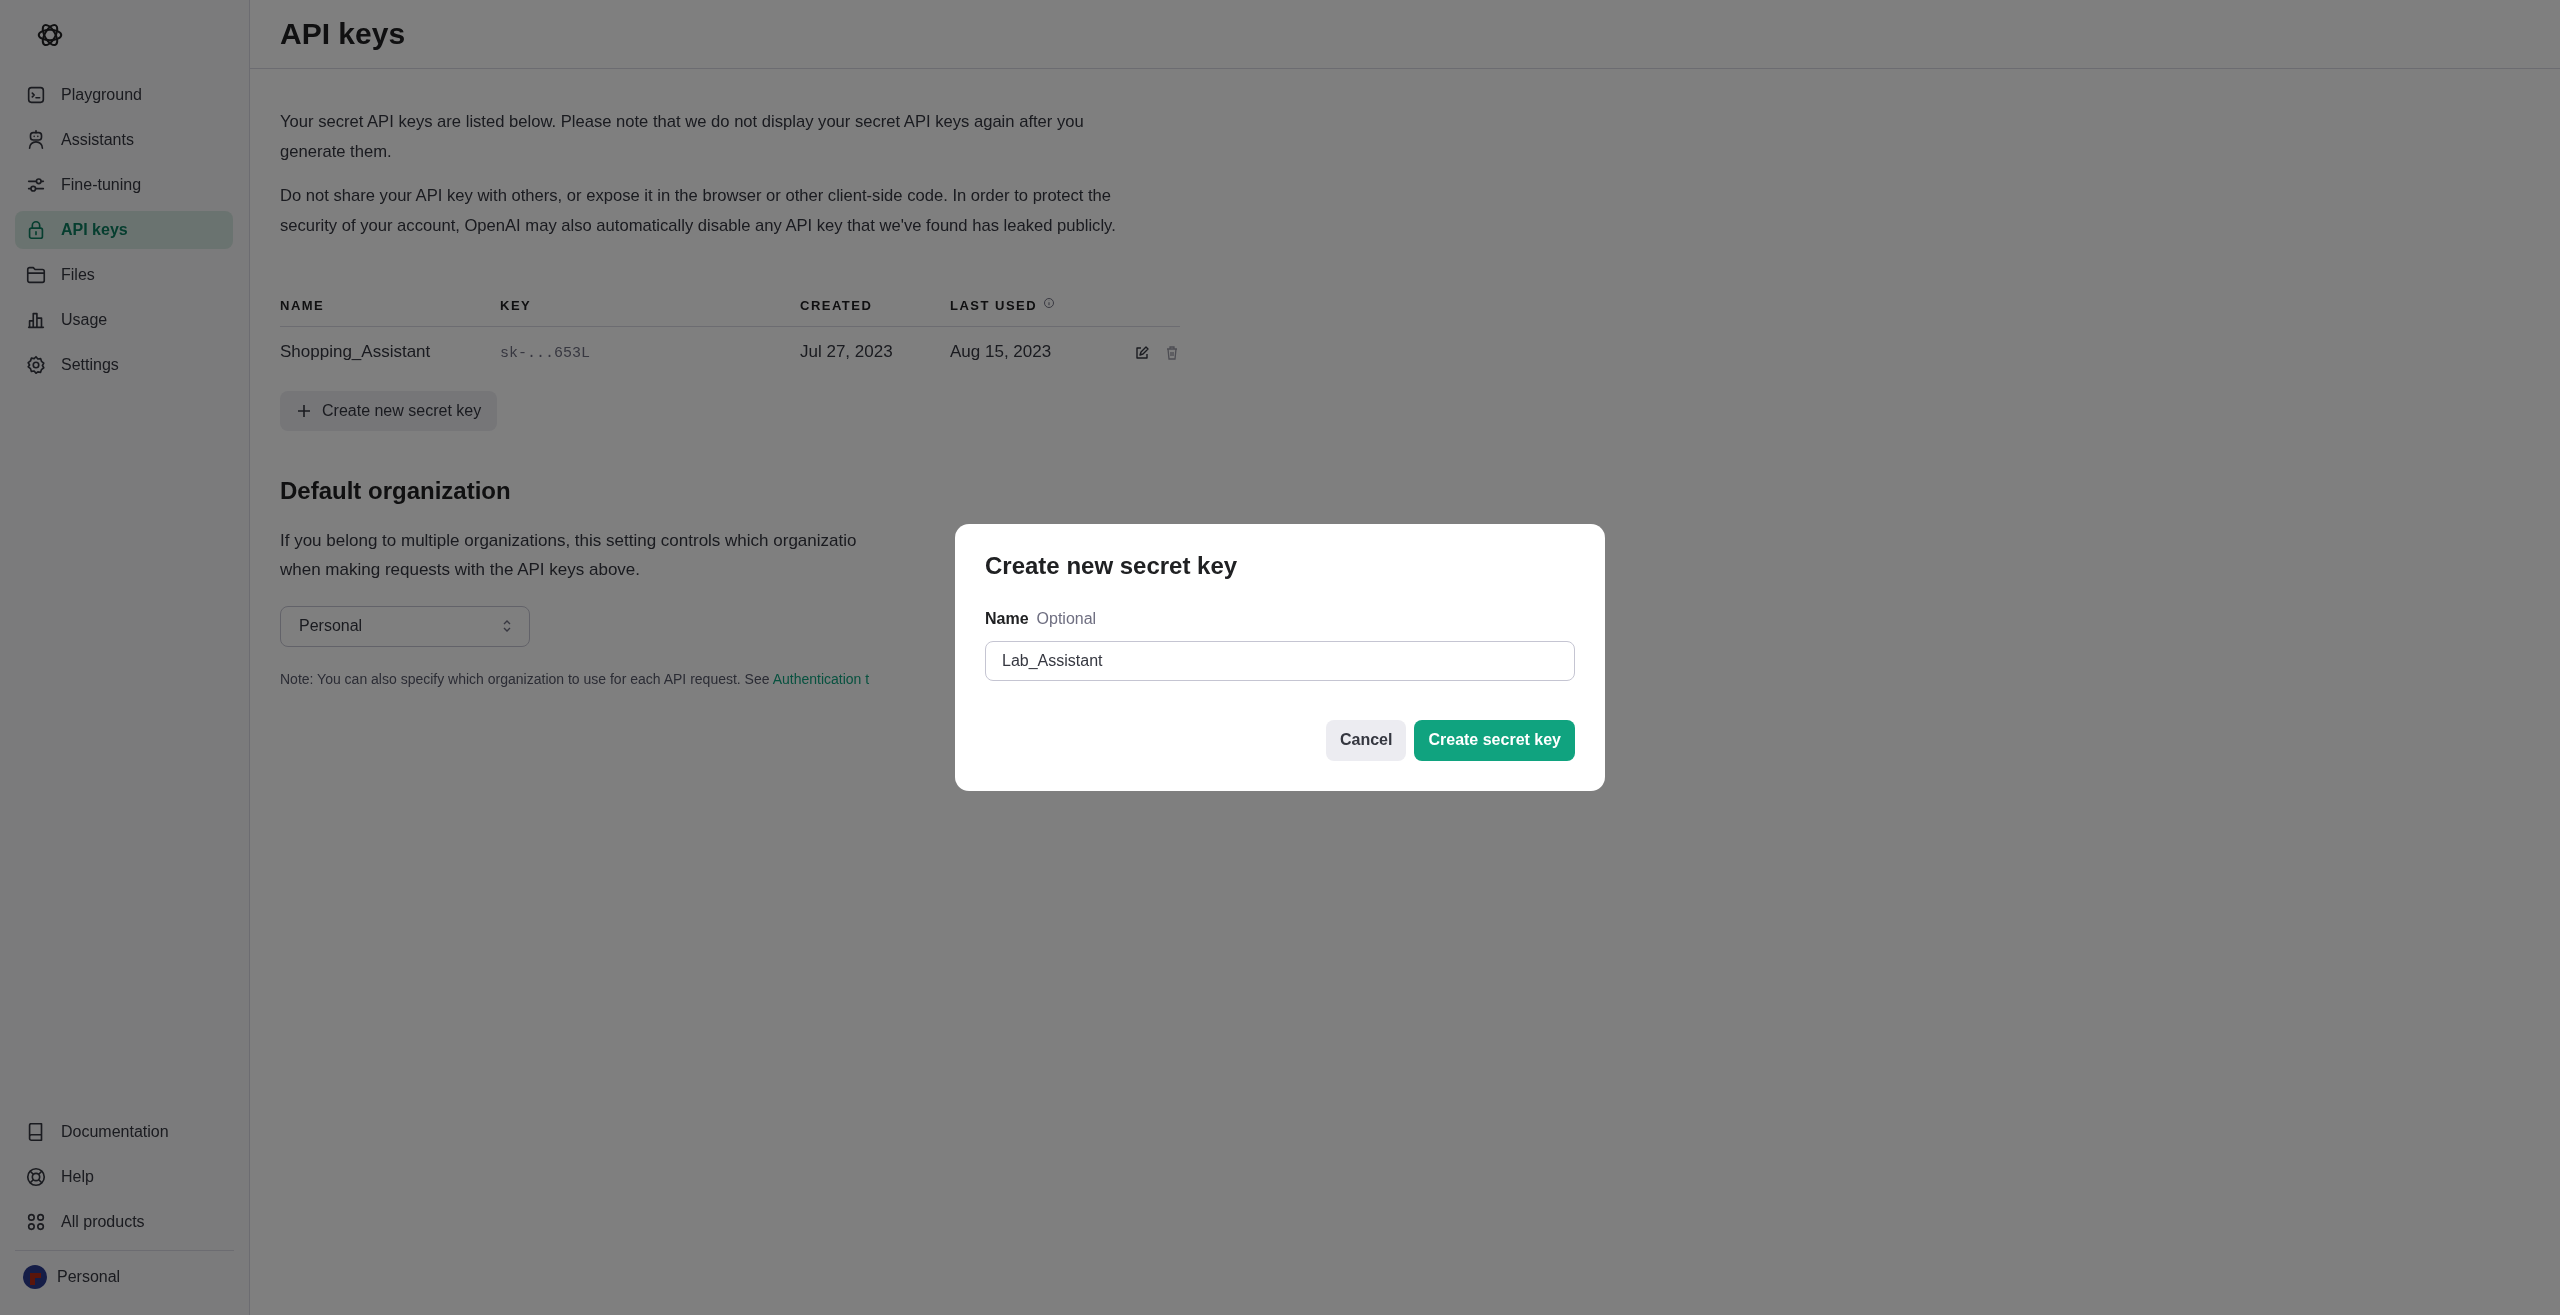 The image size is (2560, 1315). I want to click on description-text: Your secret API keys are listed below. Please note that we do not display your secret API keys again after you generate them., so click(682, 137).